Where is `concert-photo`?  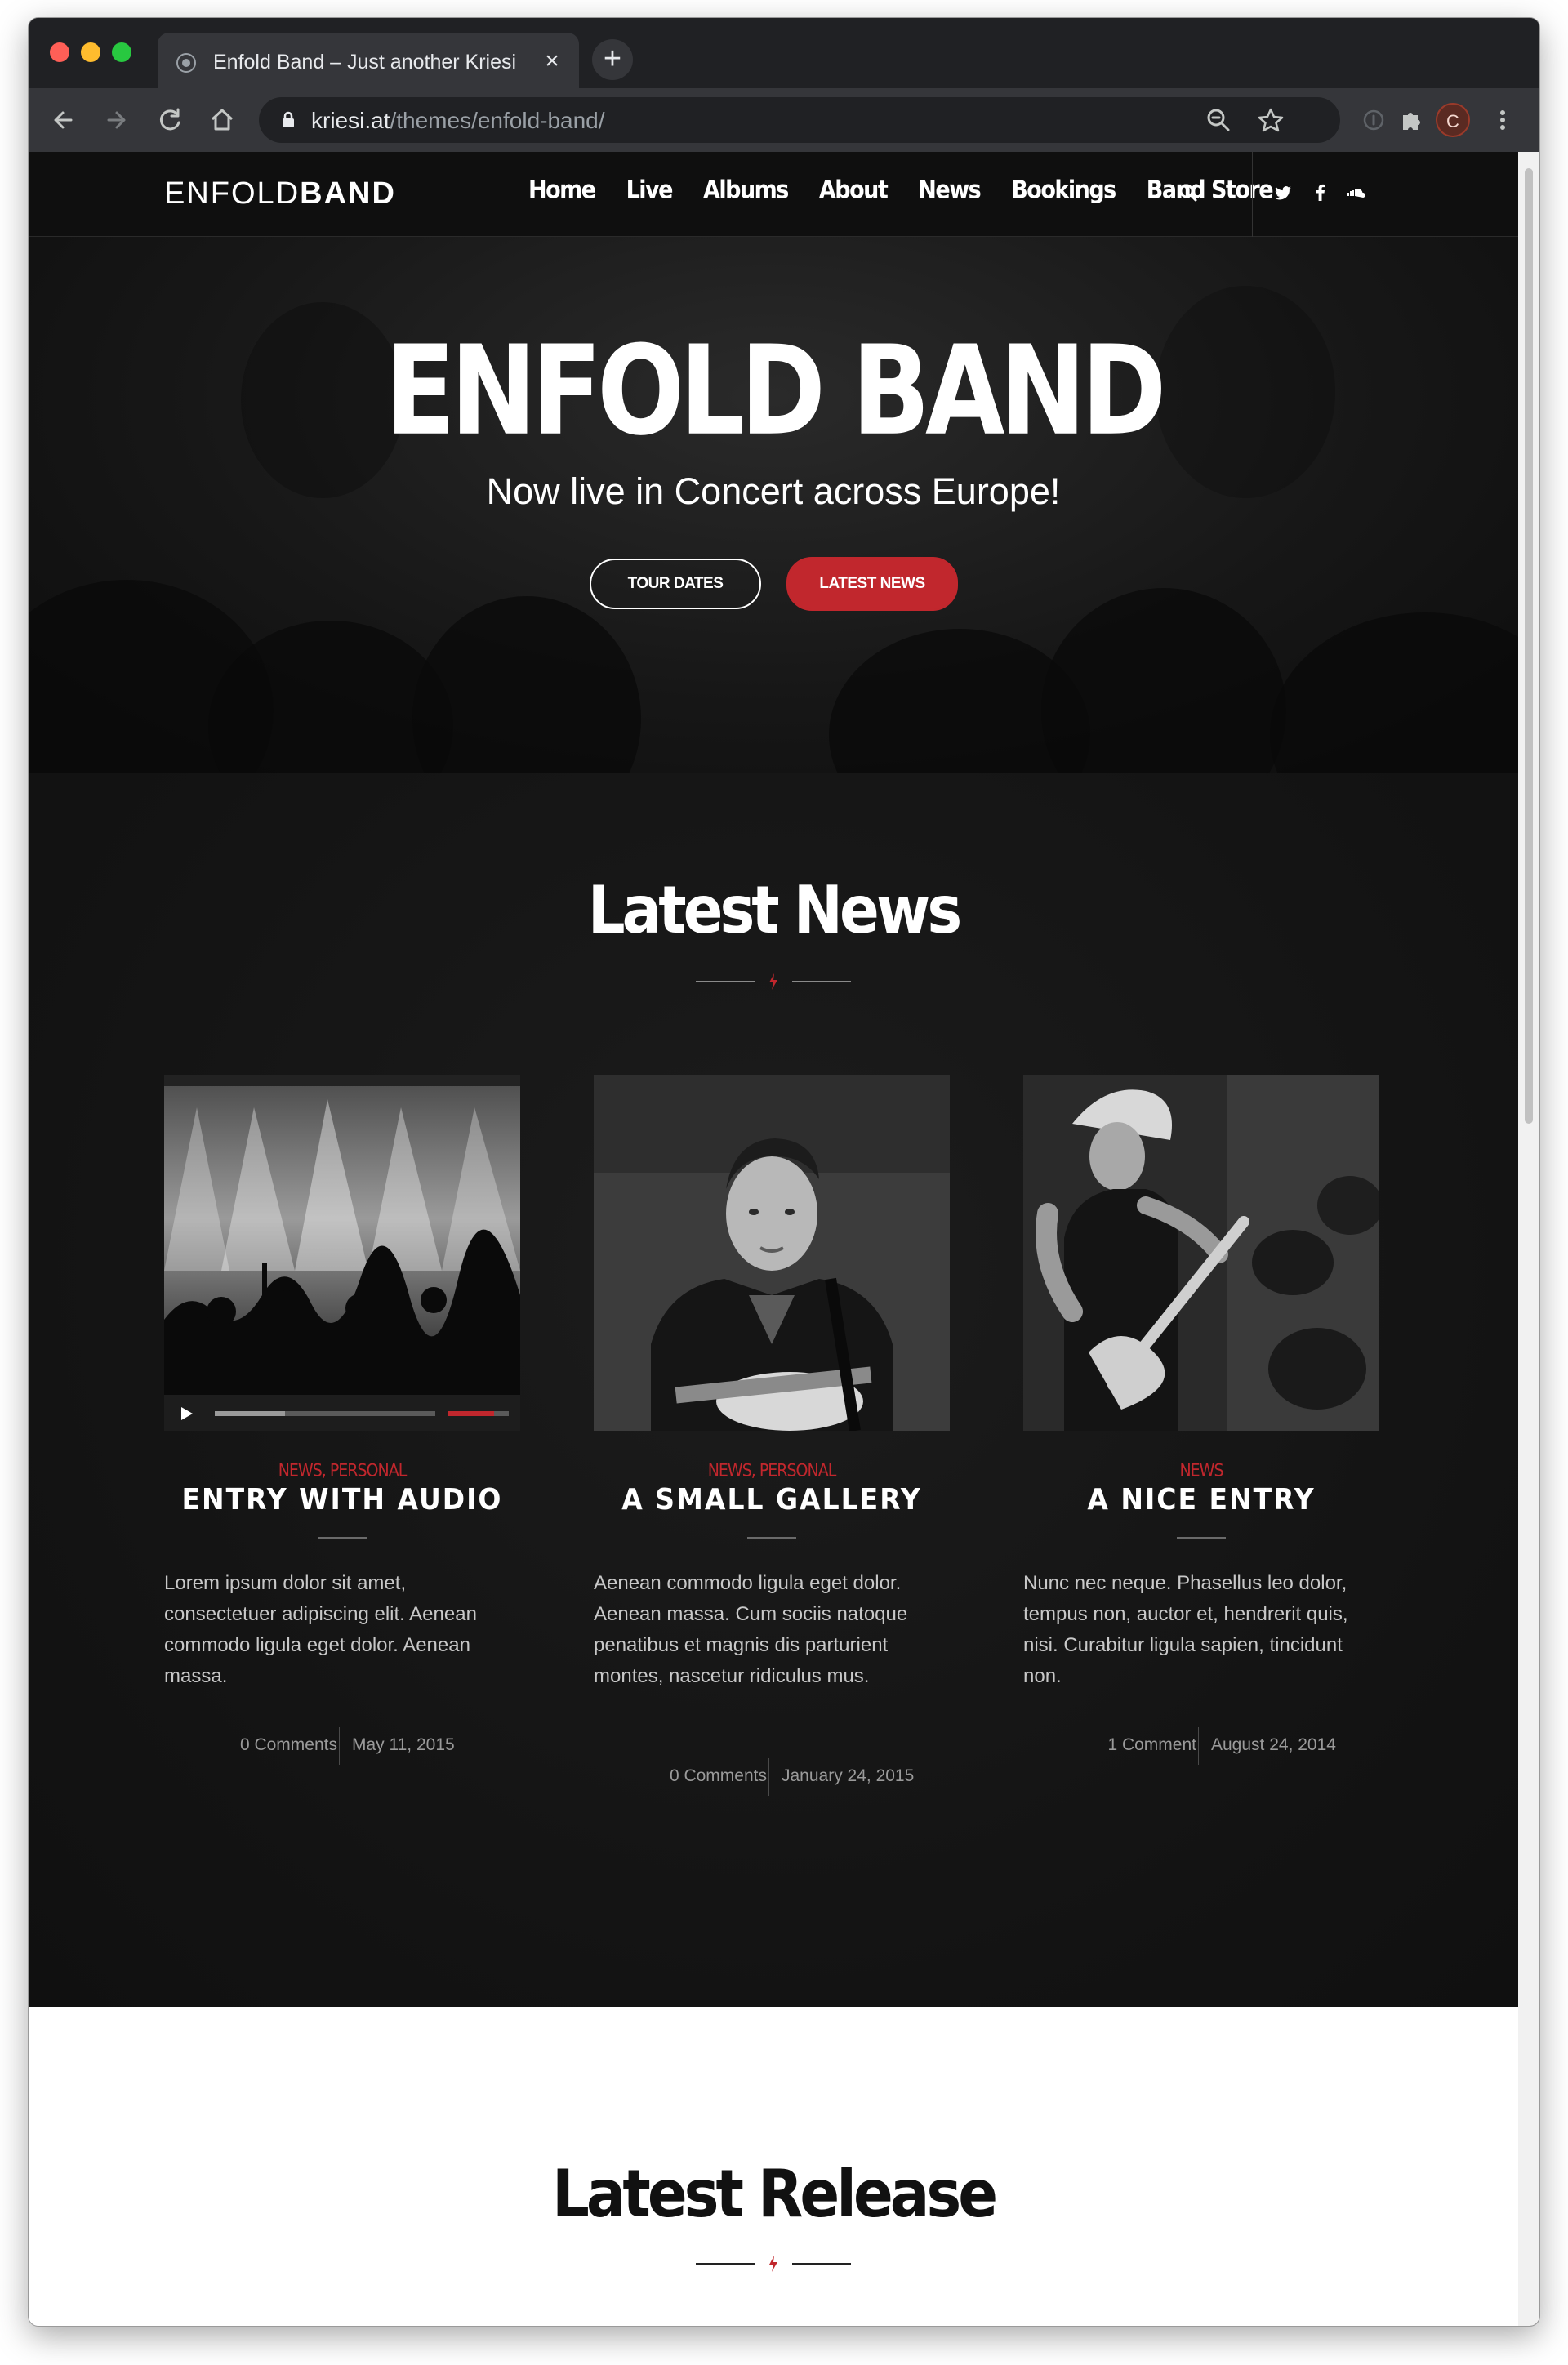
concert-photo is located at coordinates (342, 1235).